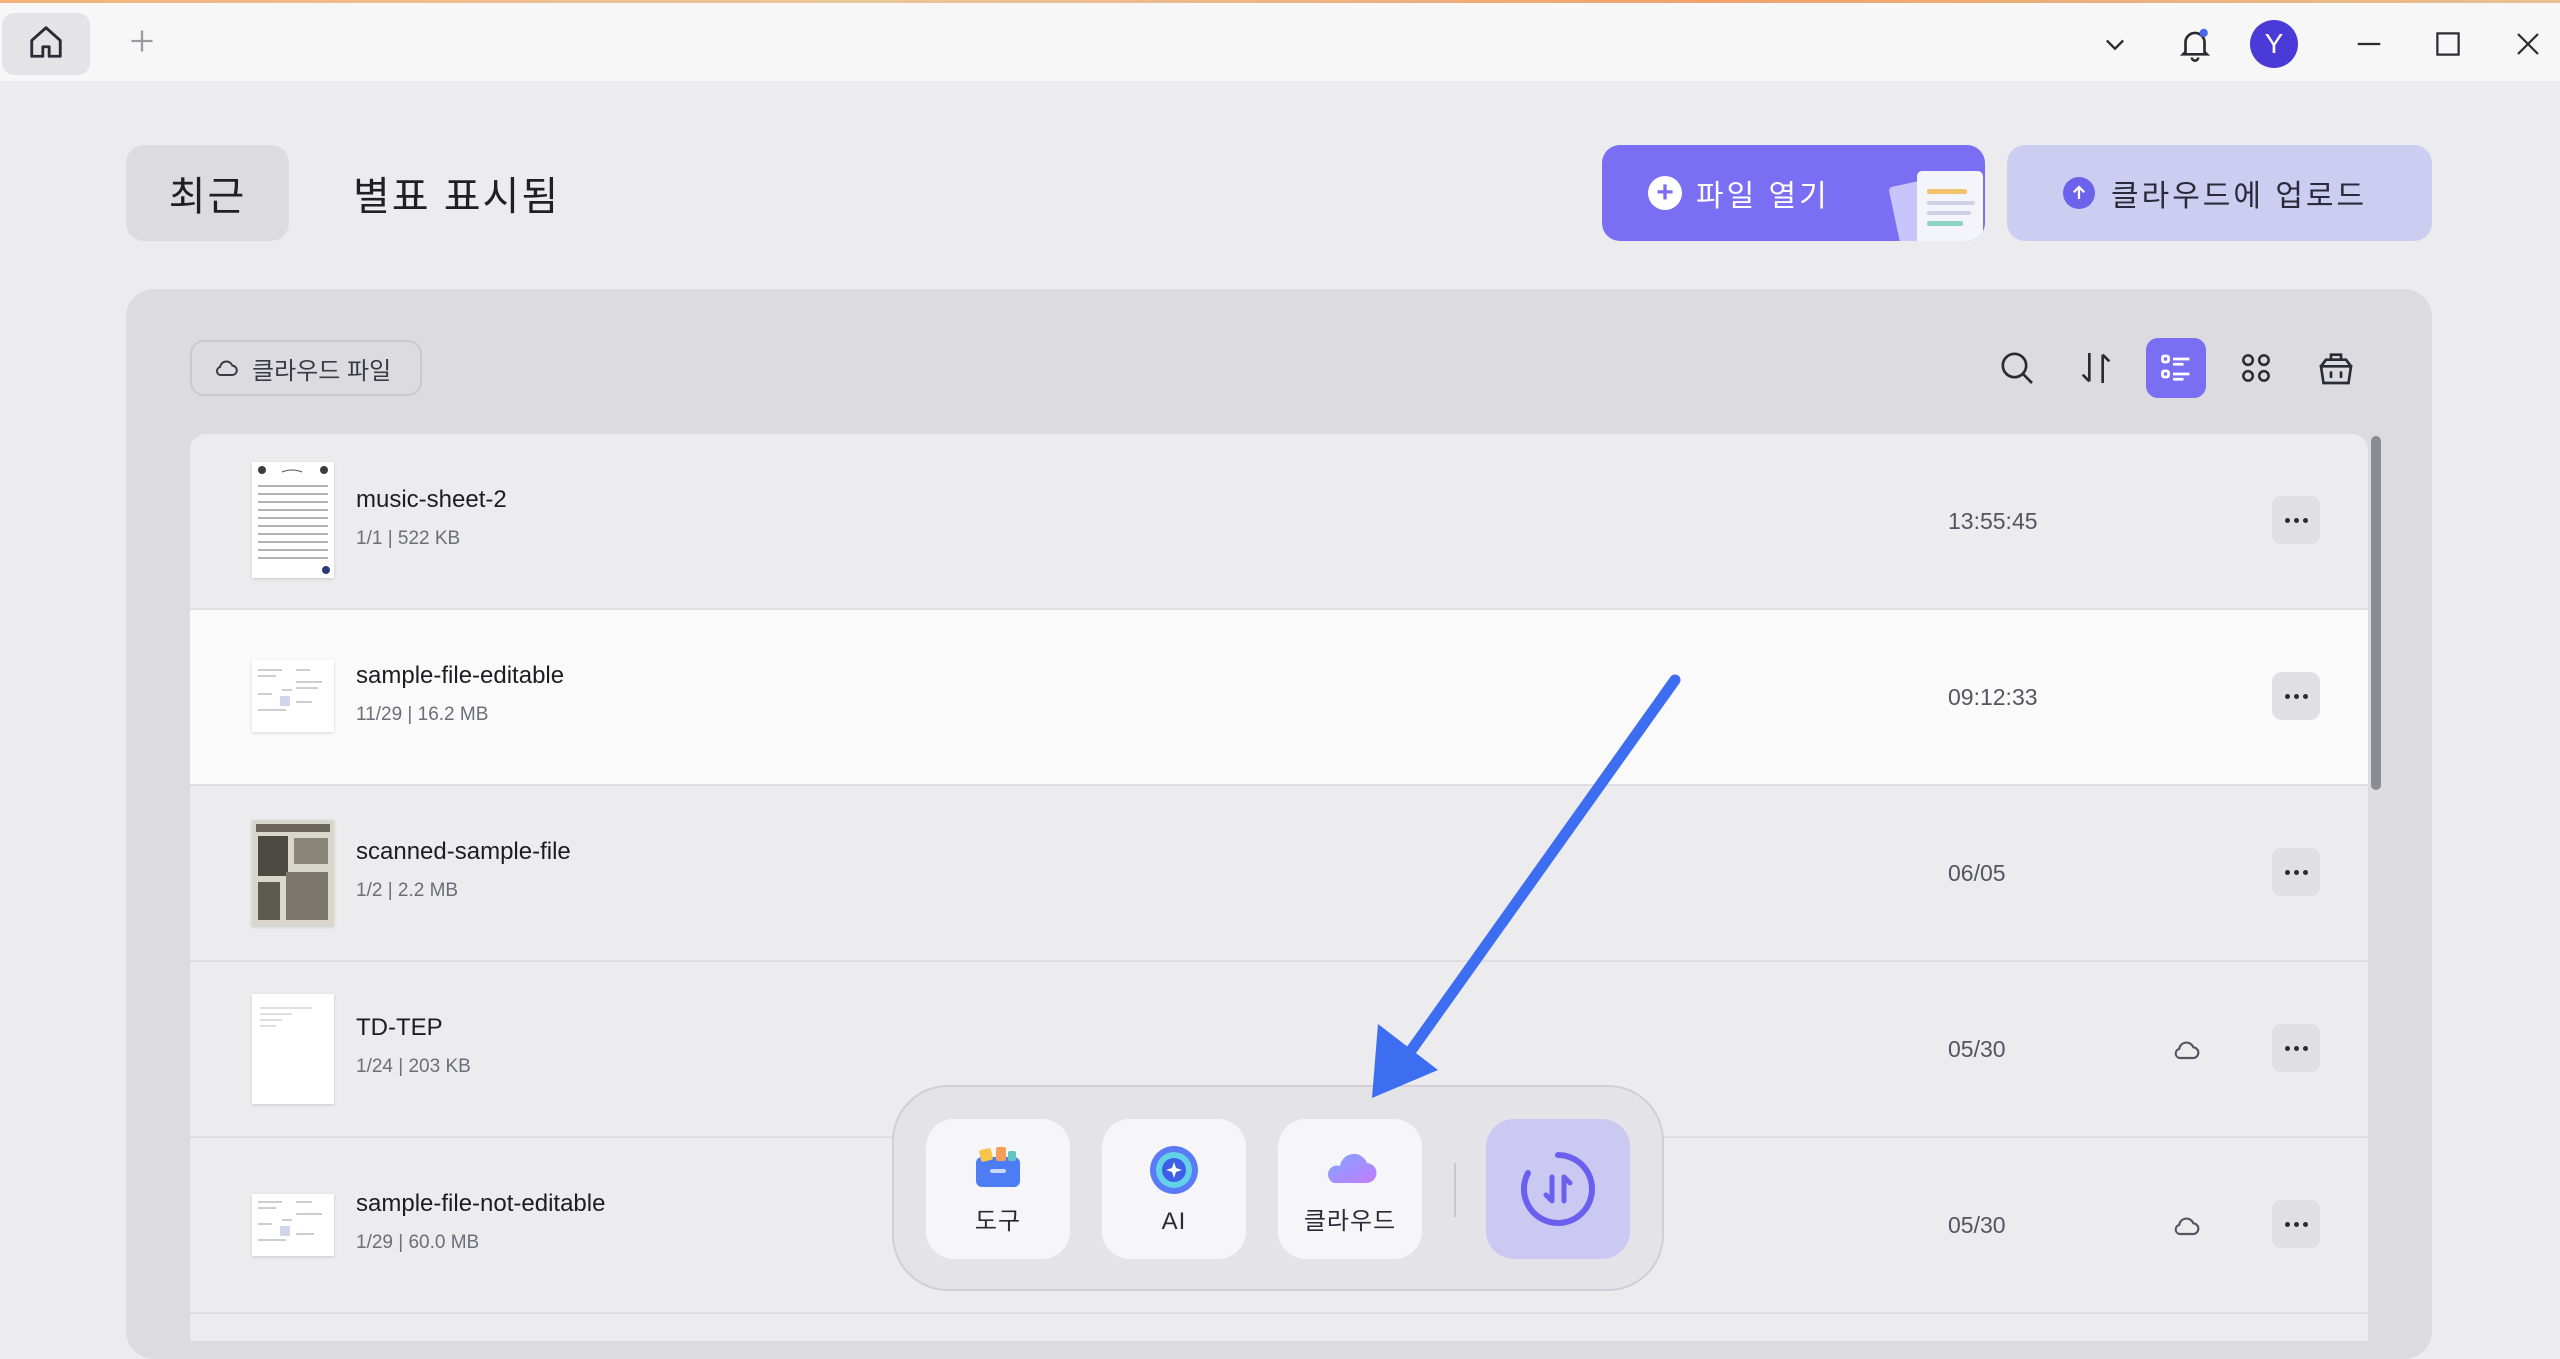 The height and width of the screenshot is (1359, 2560). What do you see at coordinates (2528, 44) in the screenshot?
I see `close-icon` at bounding box center [2528, 44].